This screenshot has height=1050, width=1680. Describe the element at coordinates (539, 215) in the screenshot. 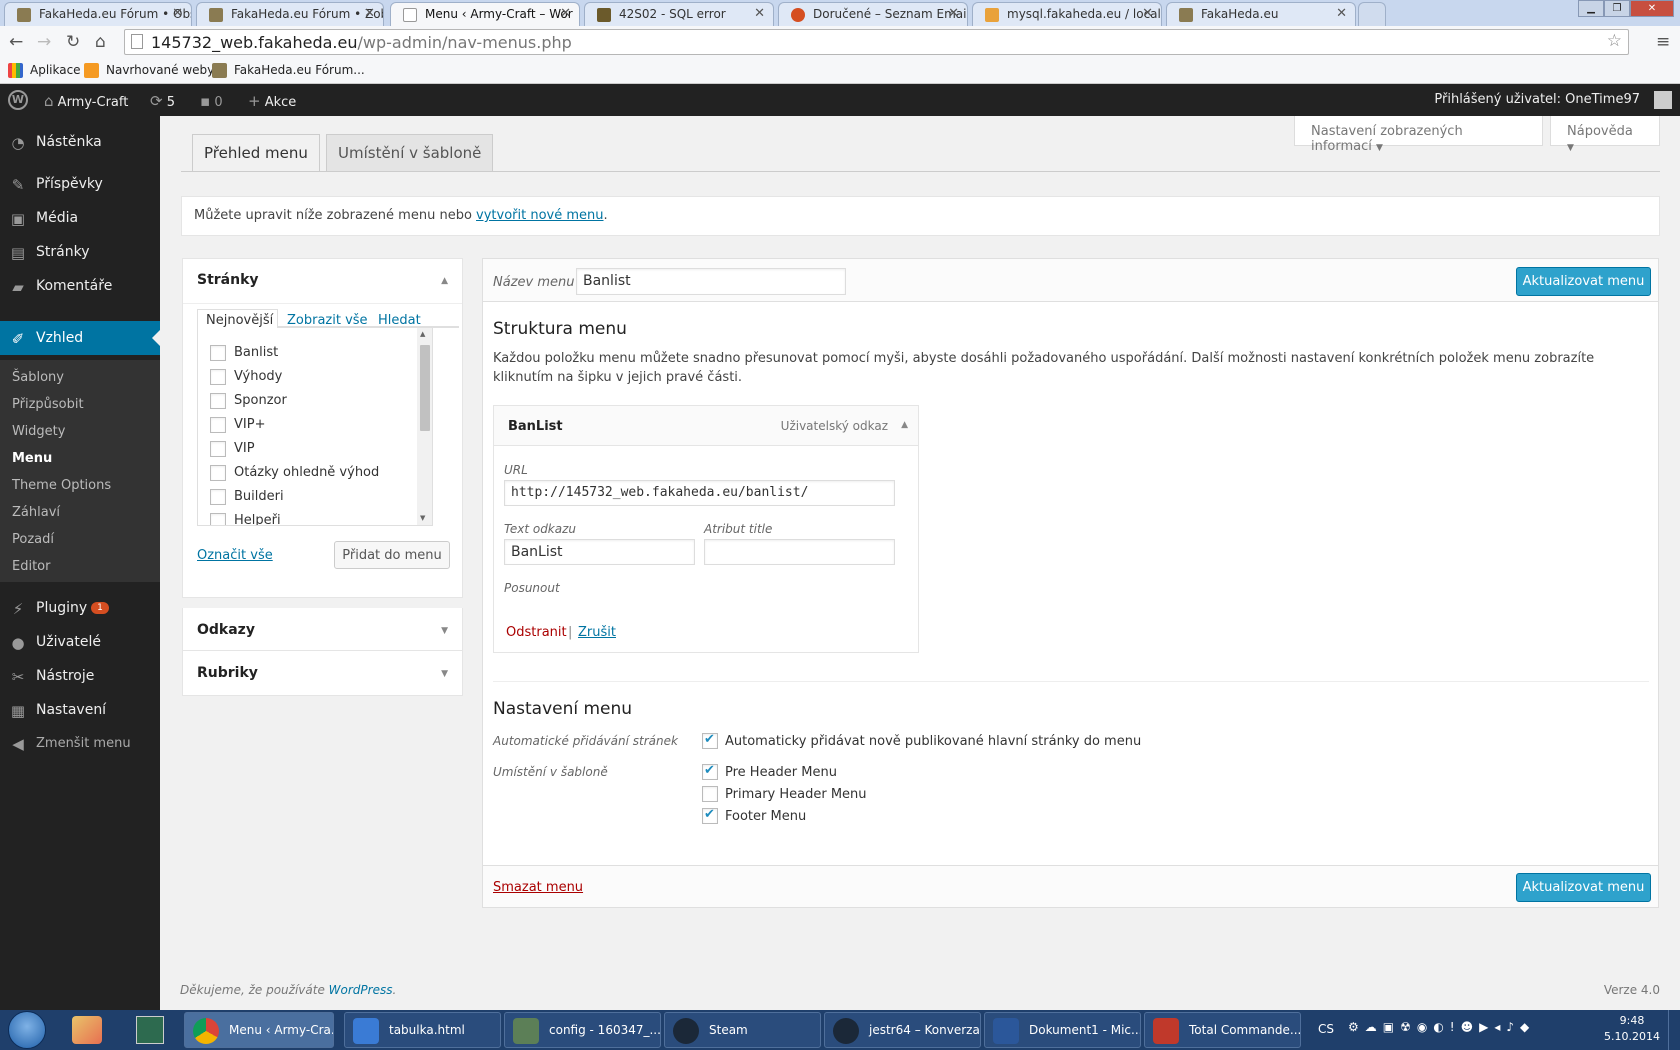

I see `create-menu-link: vytvořit nové menu` at that location.